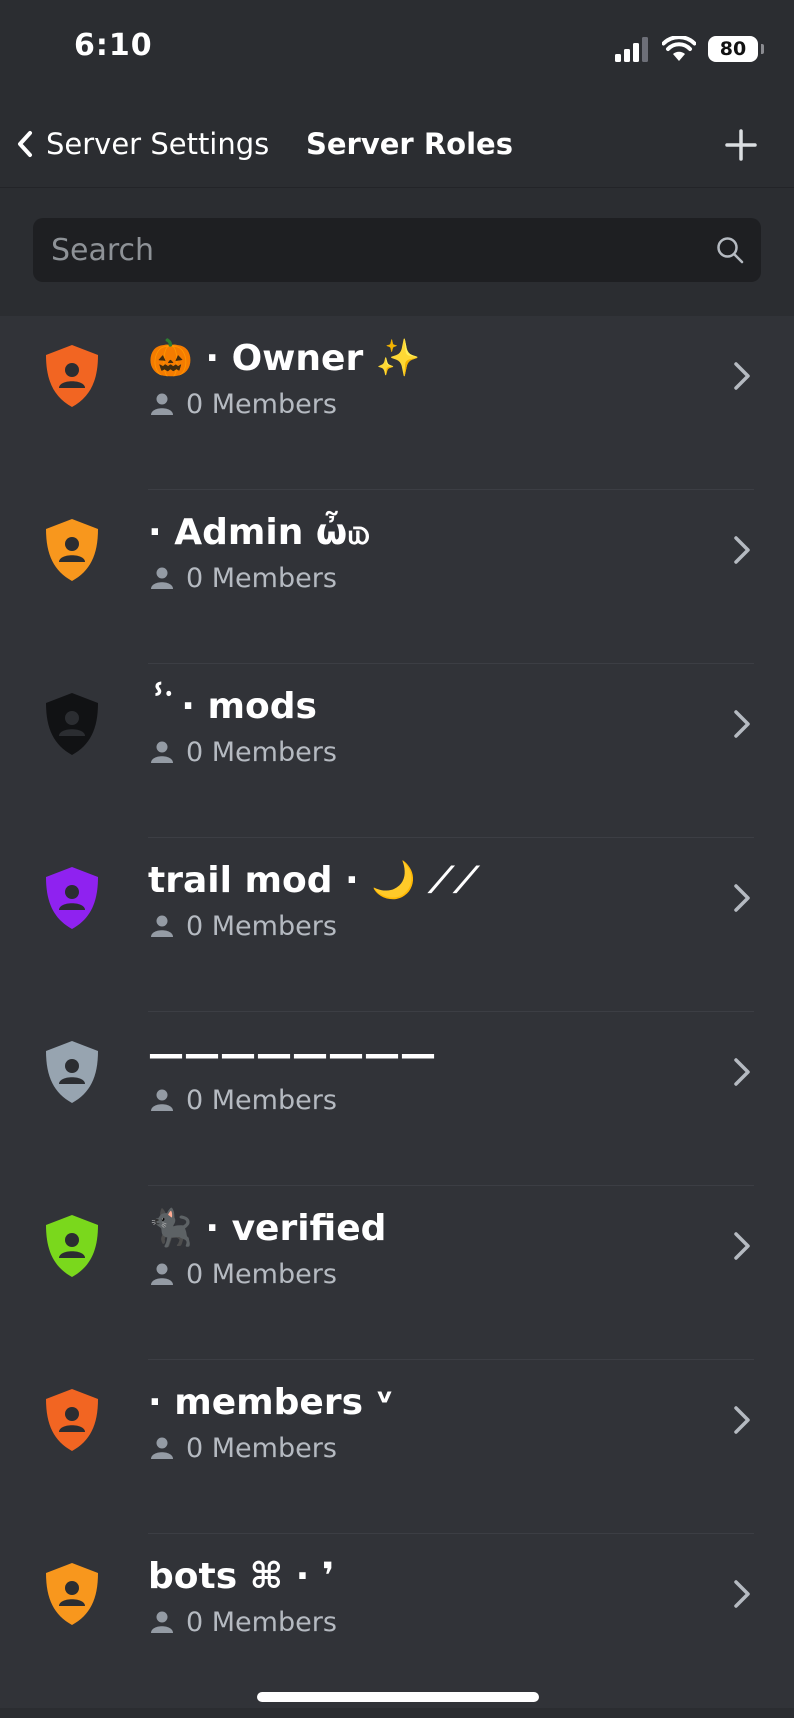  Describe the element at coordinates (397, 1621) in the screenshot. I see `role-row: bots ⌘ · ❜ 0 Members` at that location.